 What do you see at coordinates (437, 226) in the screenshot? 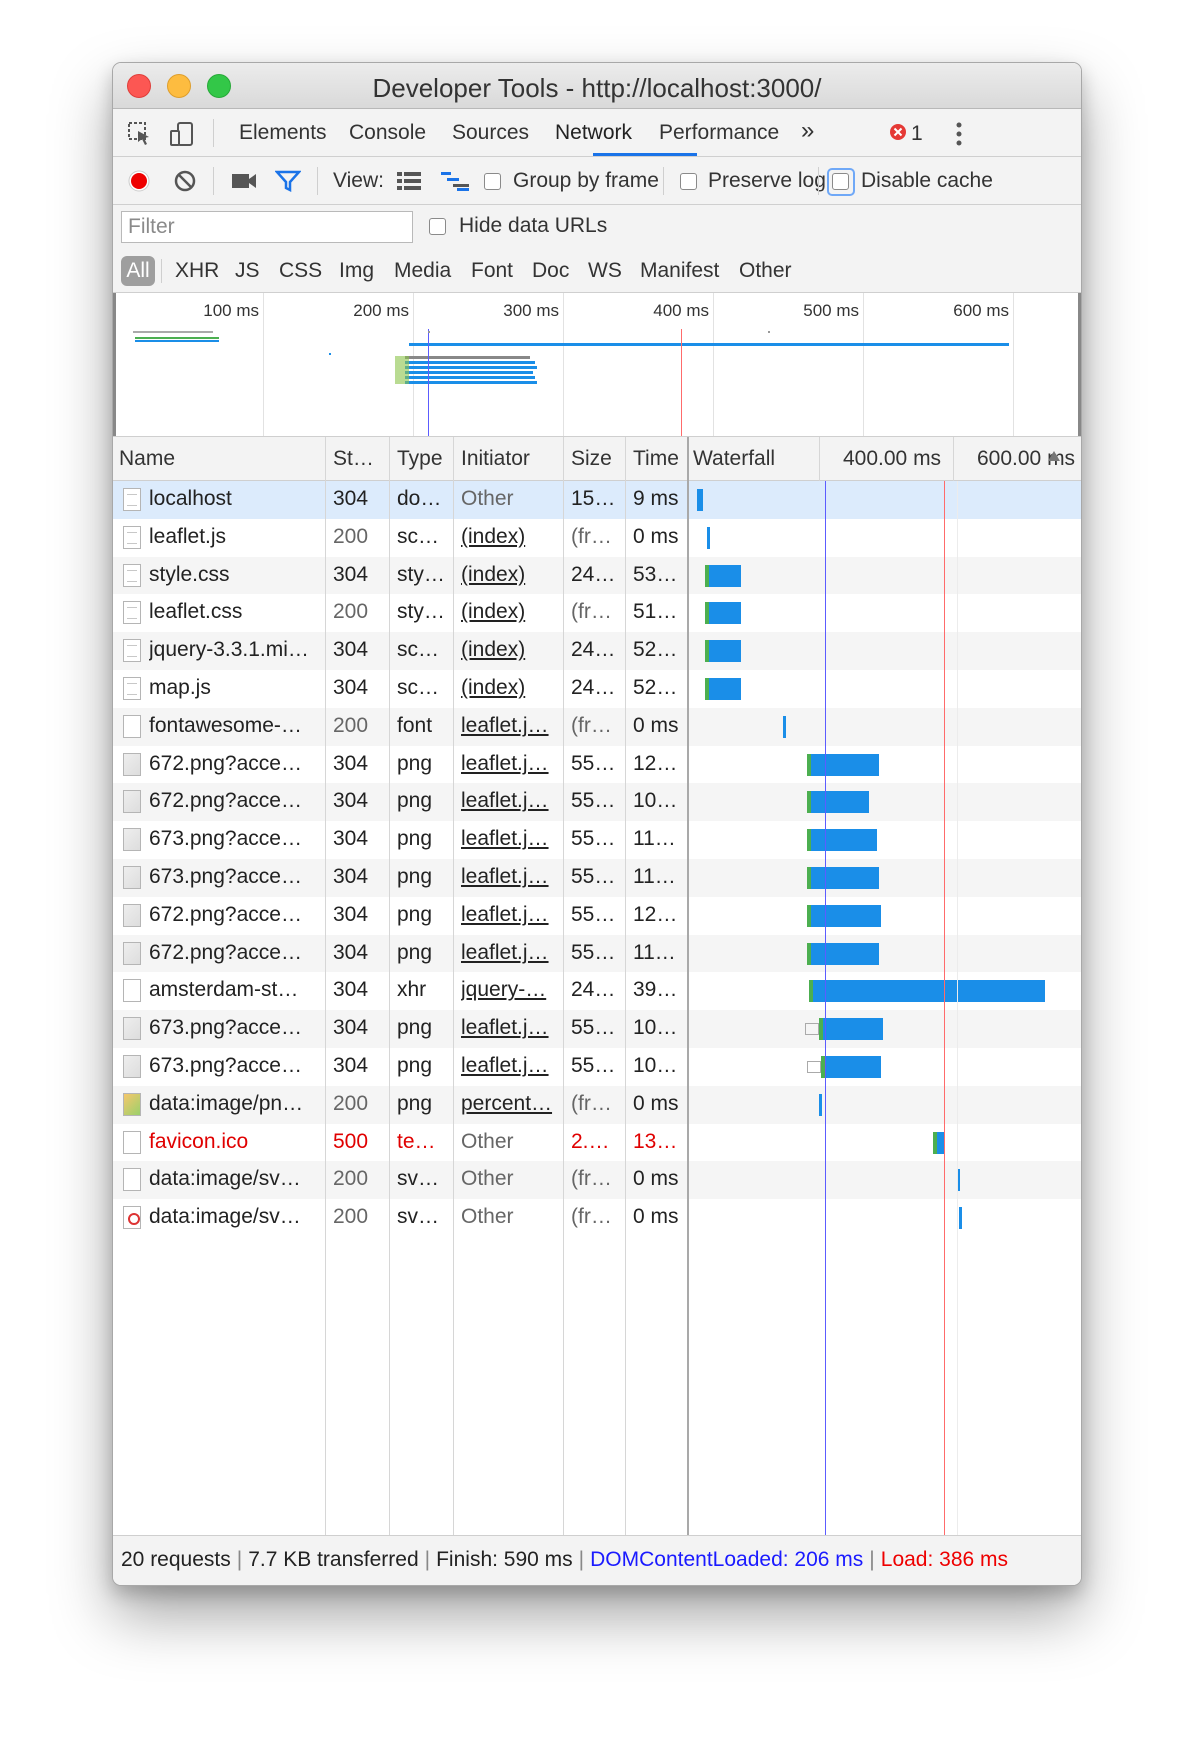
I see `hide-data-urls-checkbox` at bounding box center [437, 226].